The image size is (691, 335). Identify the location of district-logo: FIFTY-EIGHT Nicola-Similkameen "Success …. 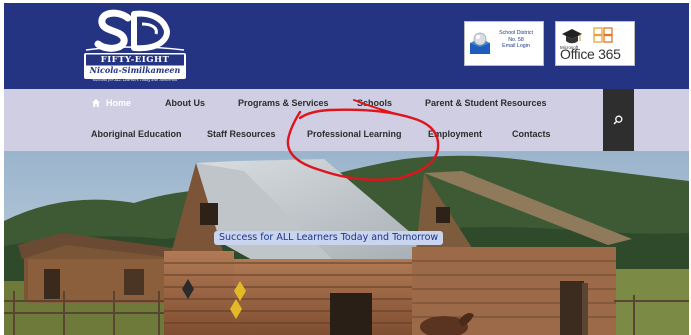
(135, 46).